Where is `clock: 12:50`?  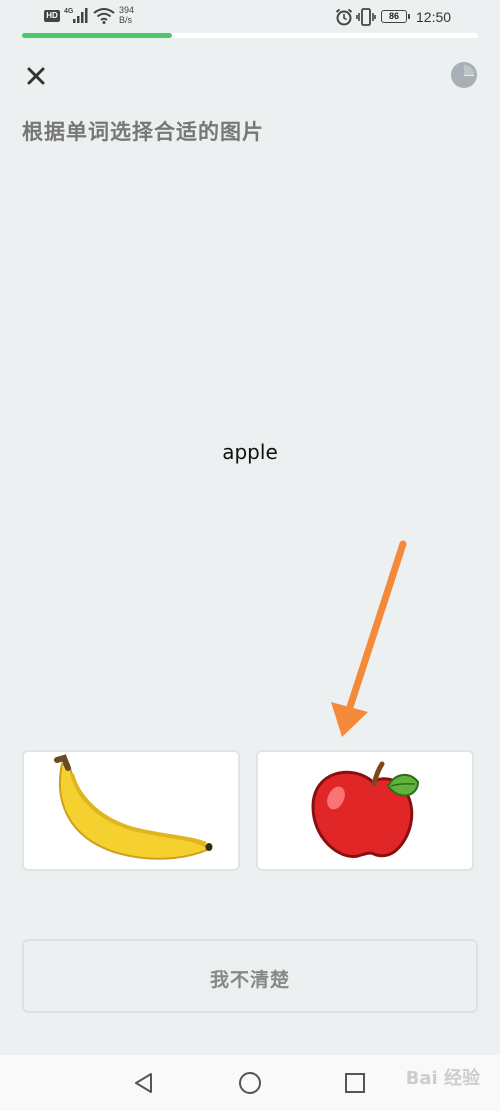
clock: 12:50 is located at coordinates (434, 17).